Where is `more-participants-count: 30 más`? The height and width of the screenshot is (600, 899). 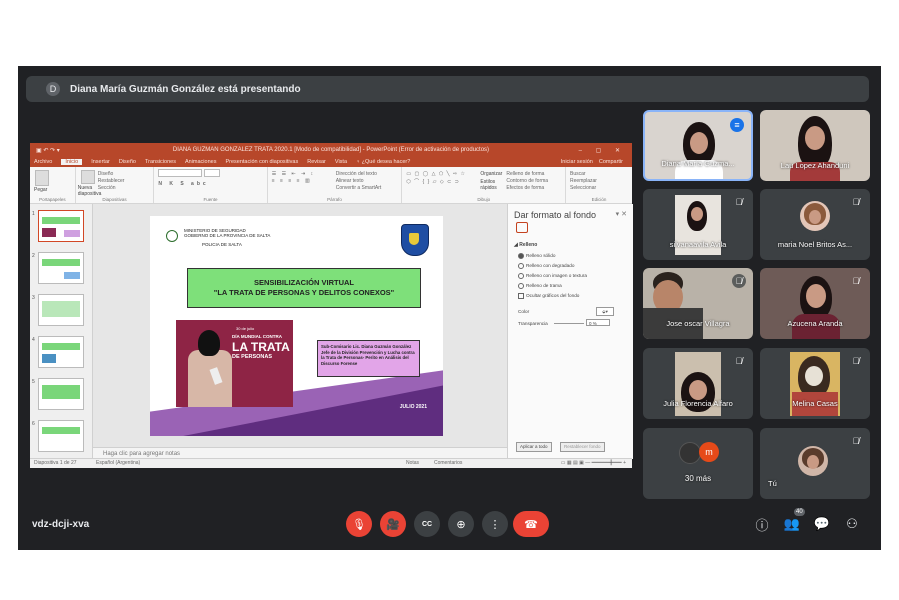 more-participants-count: 30 más is located at coordinates (698, 478).